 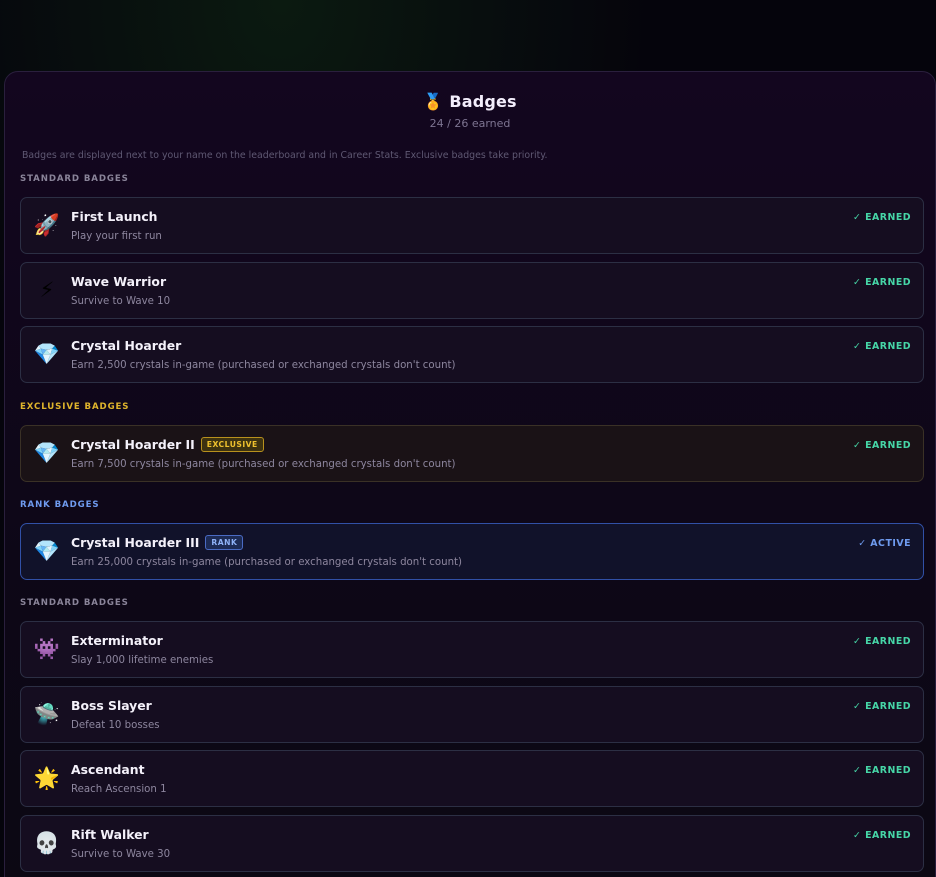 I want to click on badge-description: Reach Ascension 1, so click(x=119, y=789).